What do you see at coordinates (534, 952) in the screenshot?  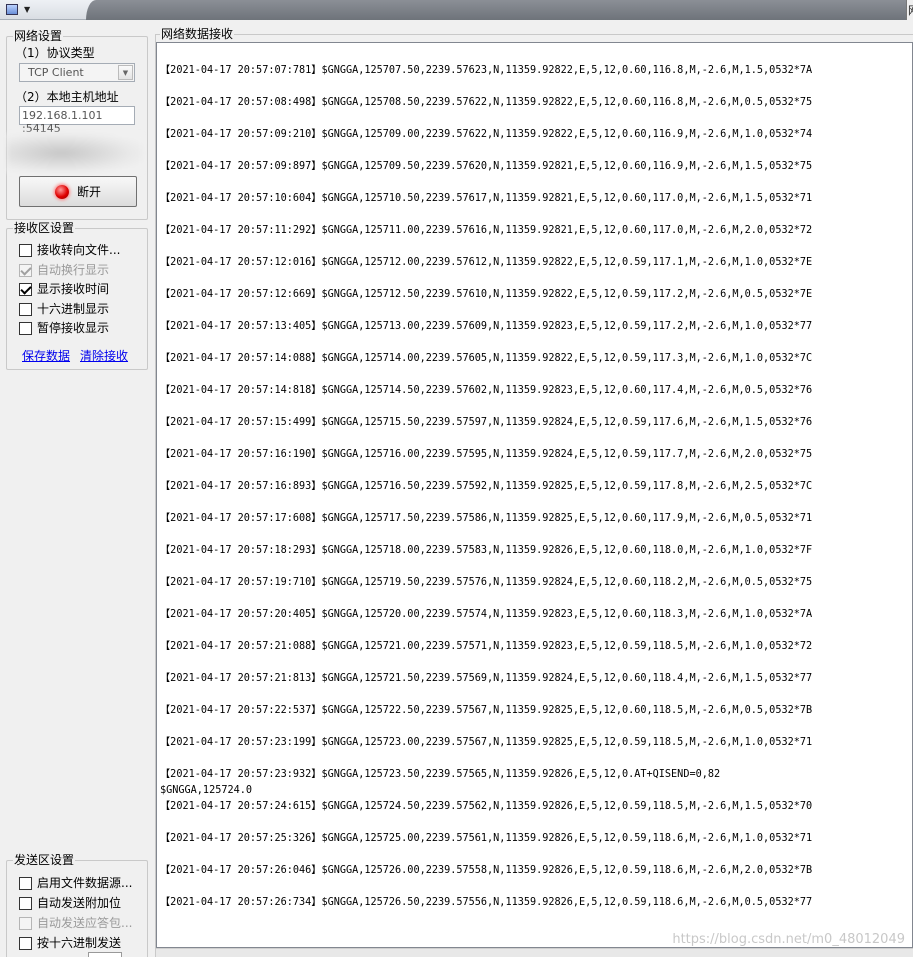 I see `horizontal-scrollbar` at bounding box center [534, 952].